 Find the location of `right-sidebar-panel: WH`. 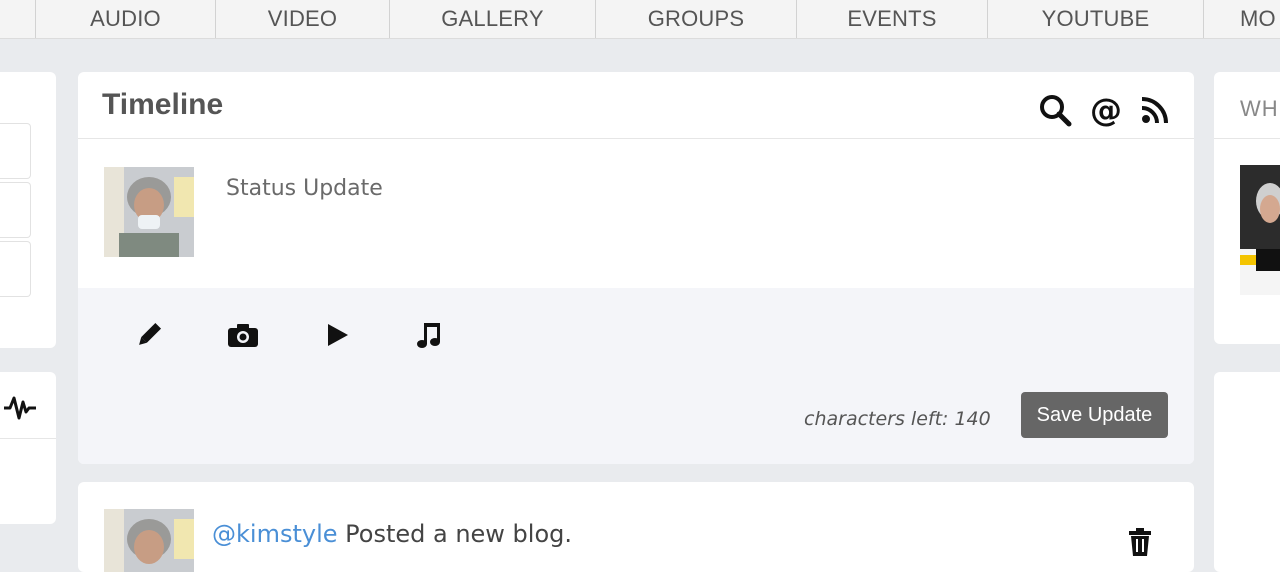

right-sidebar-panel: WH is located at coordinates (1247, 208).